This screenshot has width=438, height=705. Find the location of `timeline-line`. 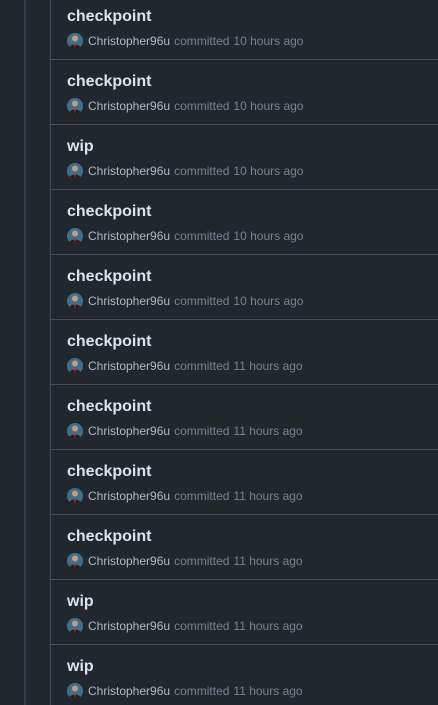

timeline-line is located at coordinates (25, 352).